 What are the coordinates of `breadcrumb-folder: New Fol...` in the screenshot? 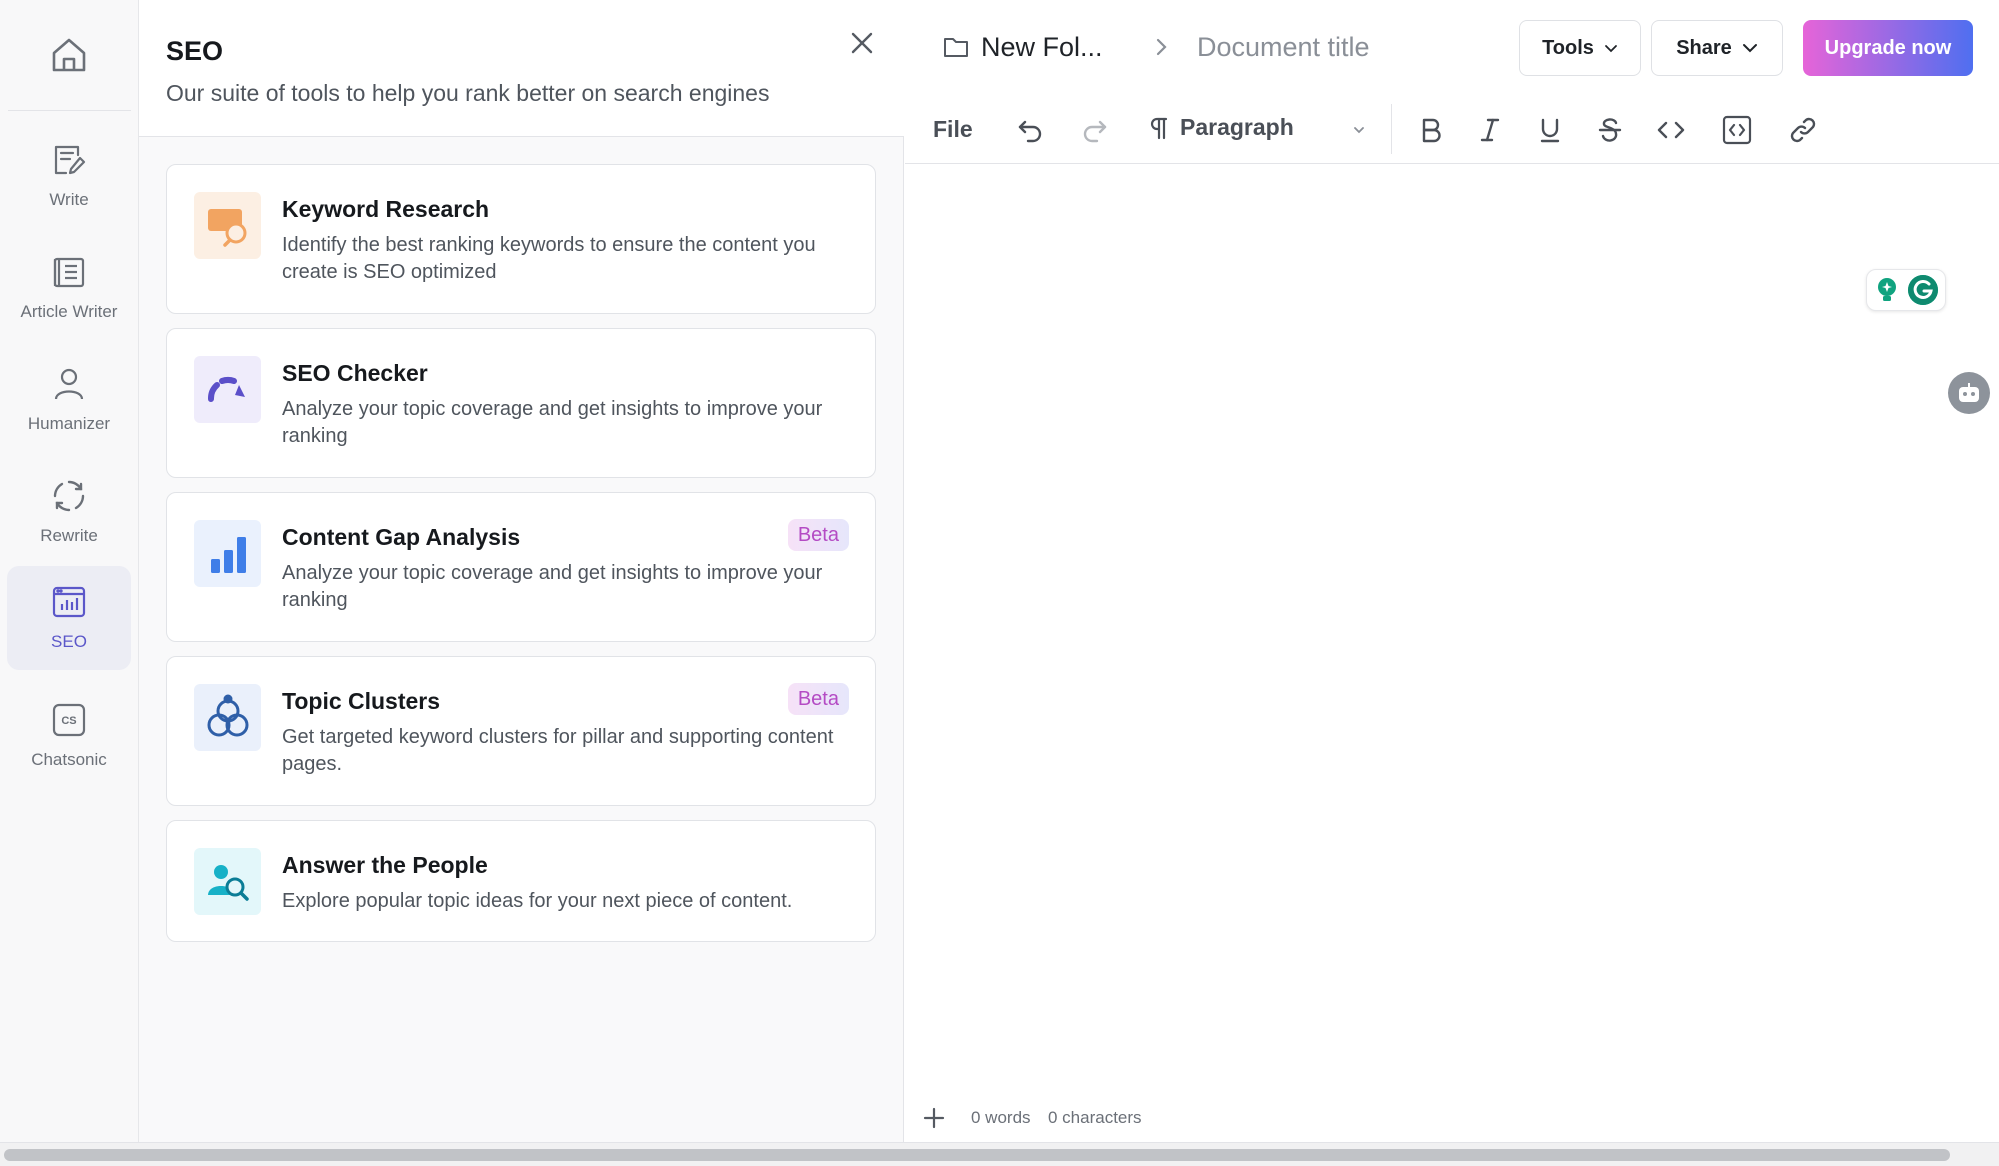 It's located at (1042, 47).